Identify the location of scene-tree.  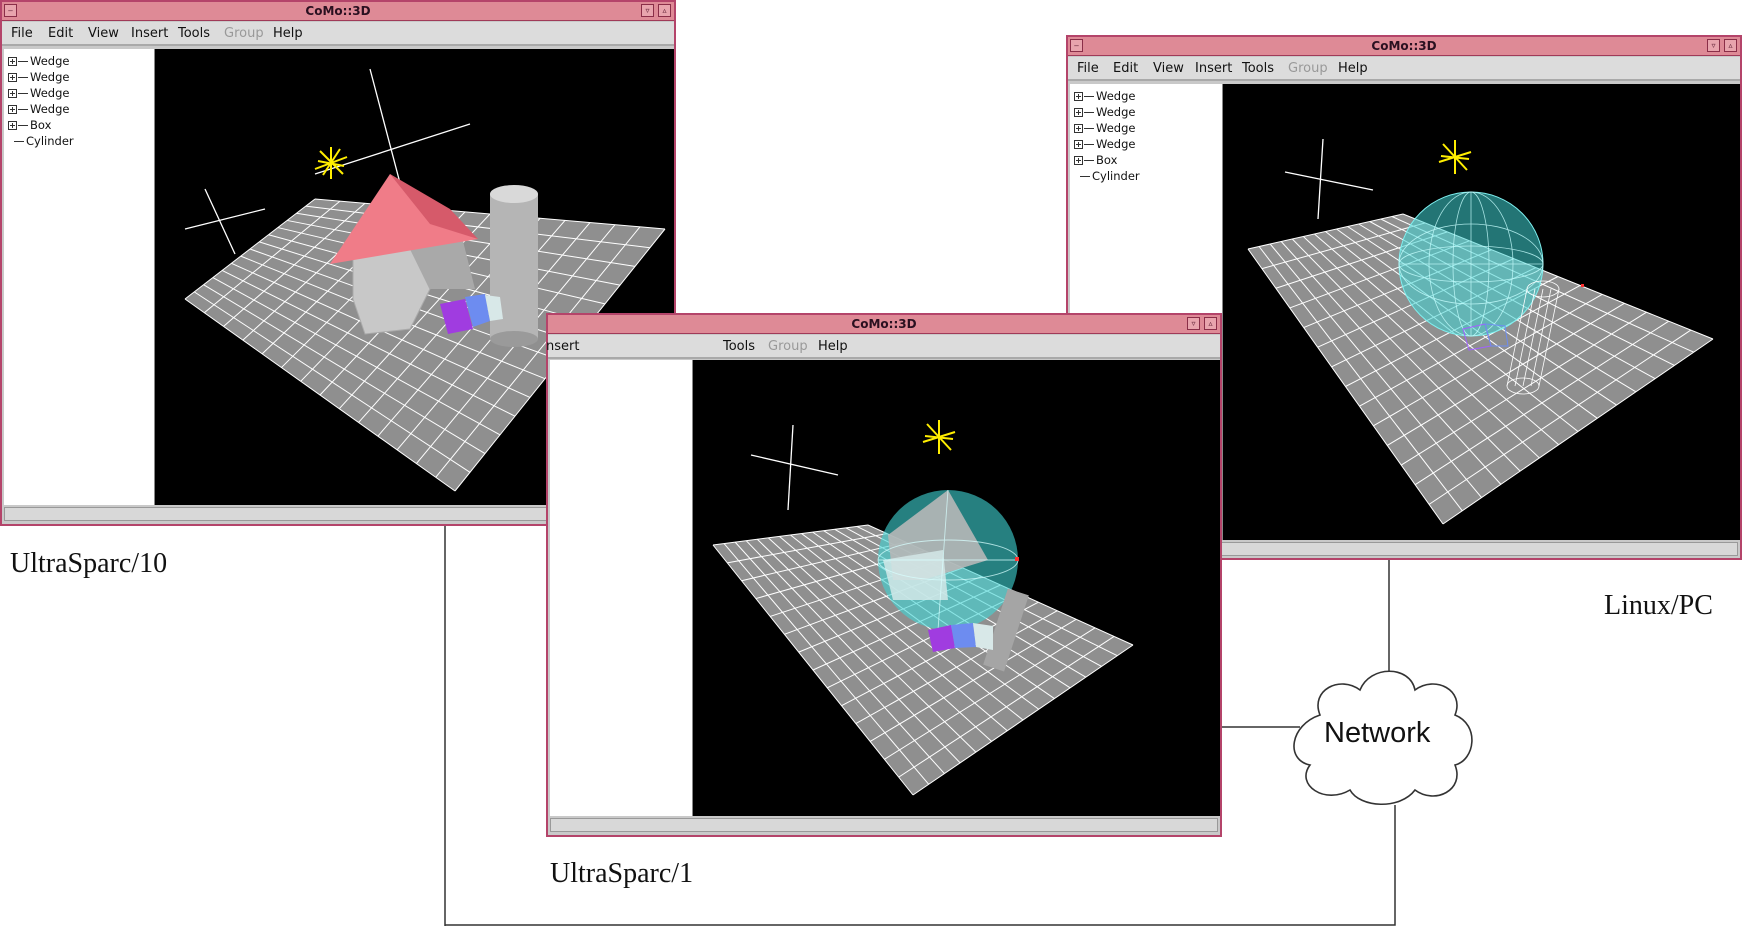
(621, 588).